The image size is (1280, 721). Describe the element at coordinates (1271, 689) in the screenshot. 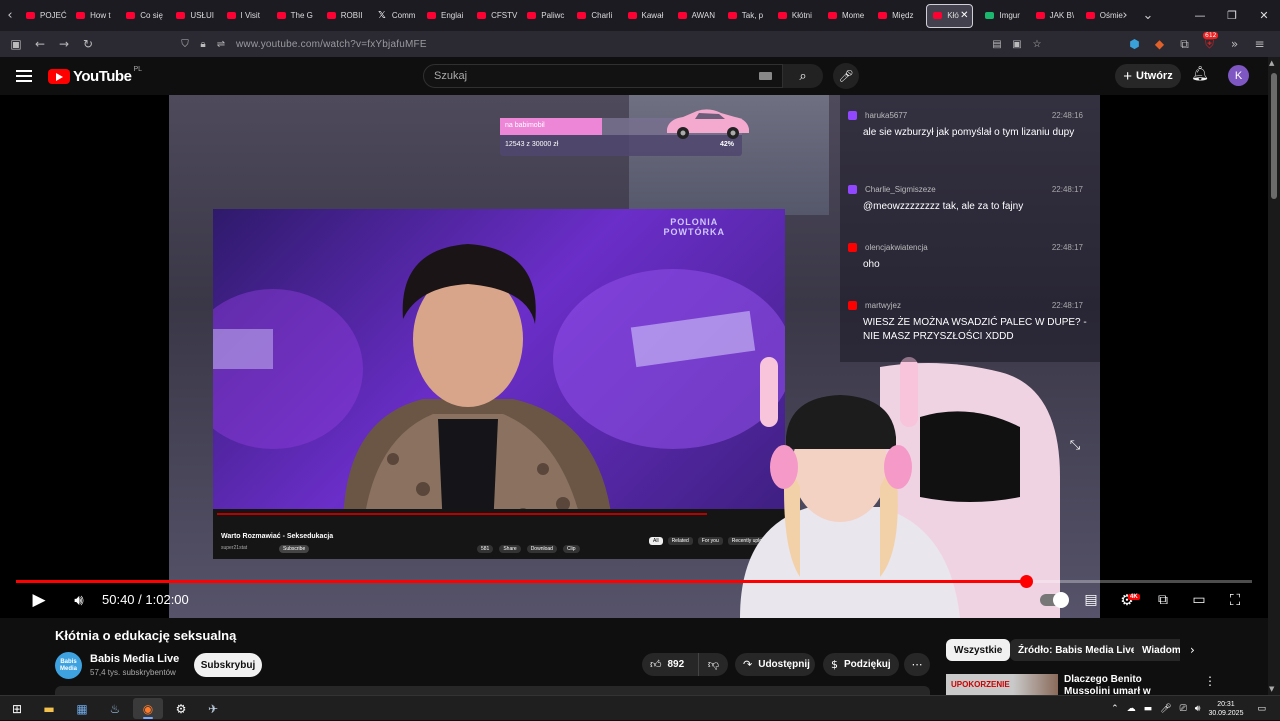

I see `scroll-down-arrow: ▼` at that location.